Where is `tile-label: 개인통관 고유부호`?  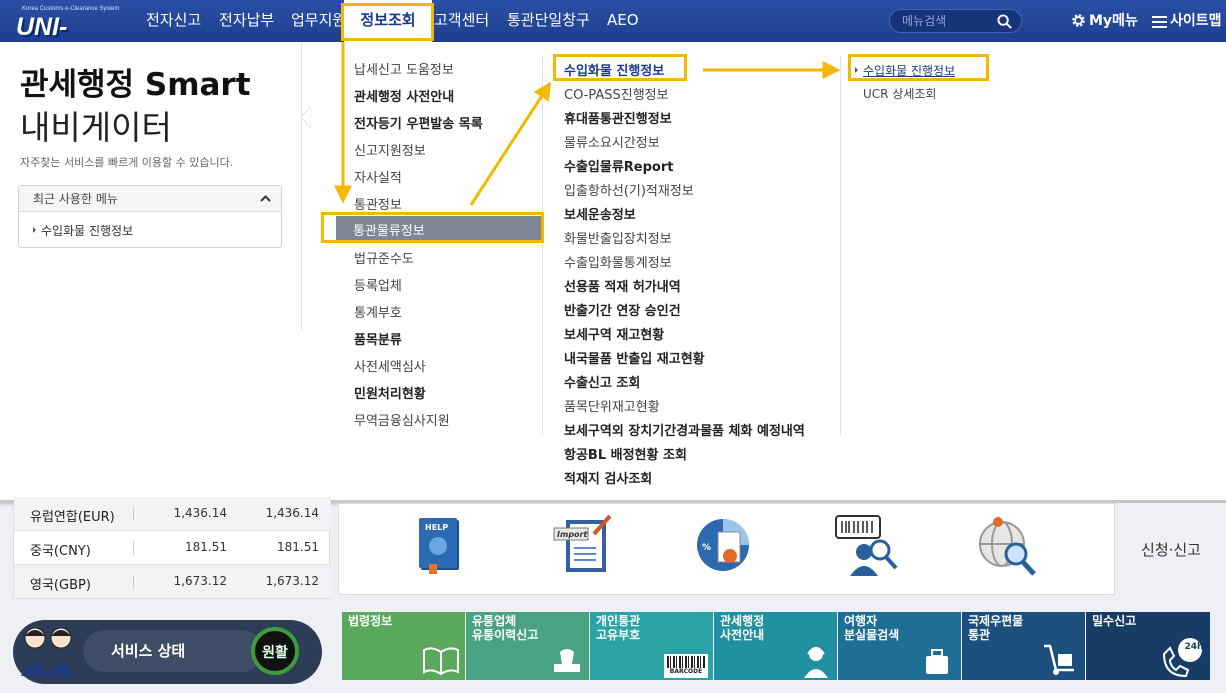
tile-label: 개인통관 고유부호 is located at coordinates (618, 628).